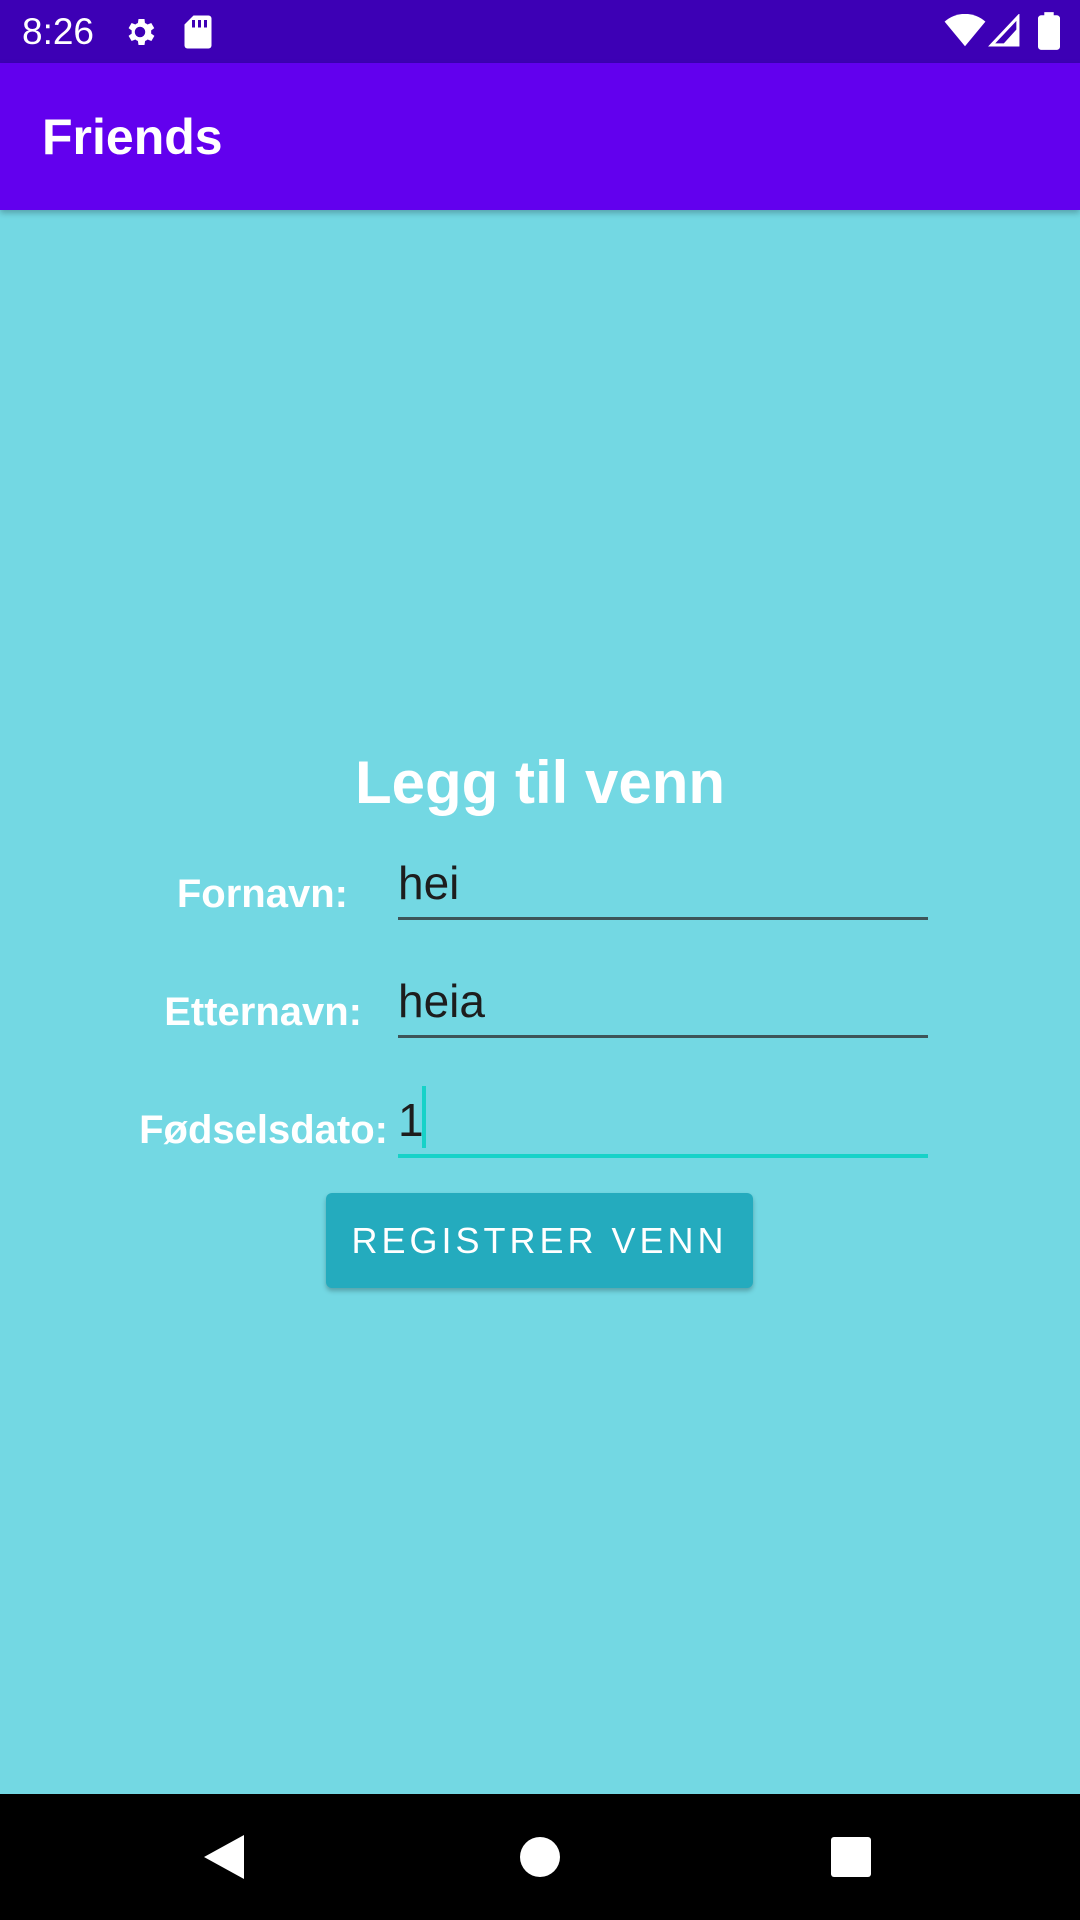 This screenshot has height=1920, width=1080. What do you see at coordinates (262, 894) in the screenshot?
I see `first-name-label: Fornavn:` at bounding box center [262, 894].